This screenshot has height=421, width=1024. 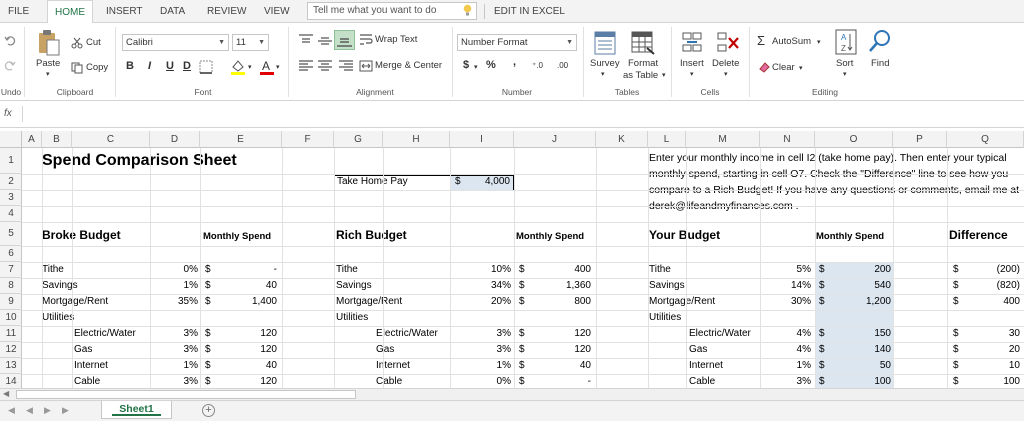 What do you see at coordinates (392, 11) in the screenshot?
I see `tell-me-search-box: Tell me what you want to do` at bounding box center [392, 11].